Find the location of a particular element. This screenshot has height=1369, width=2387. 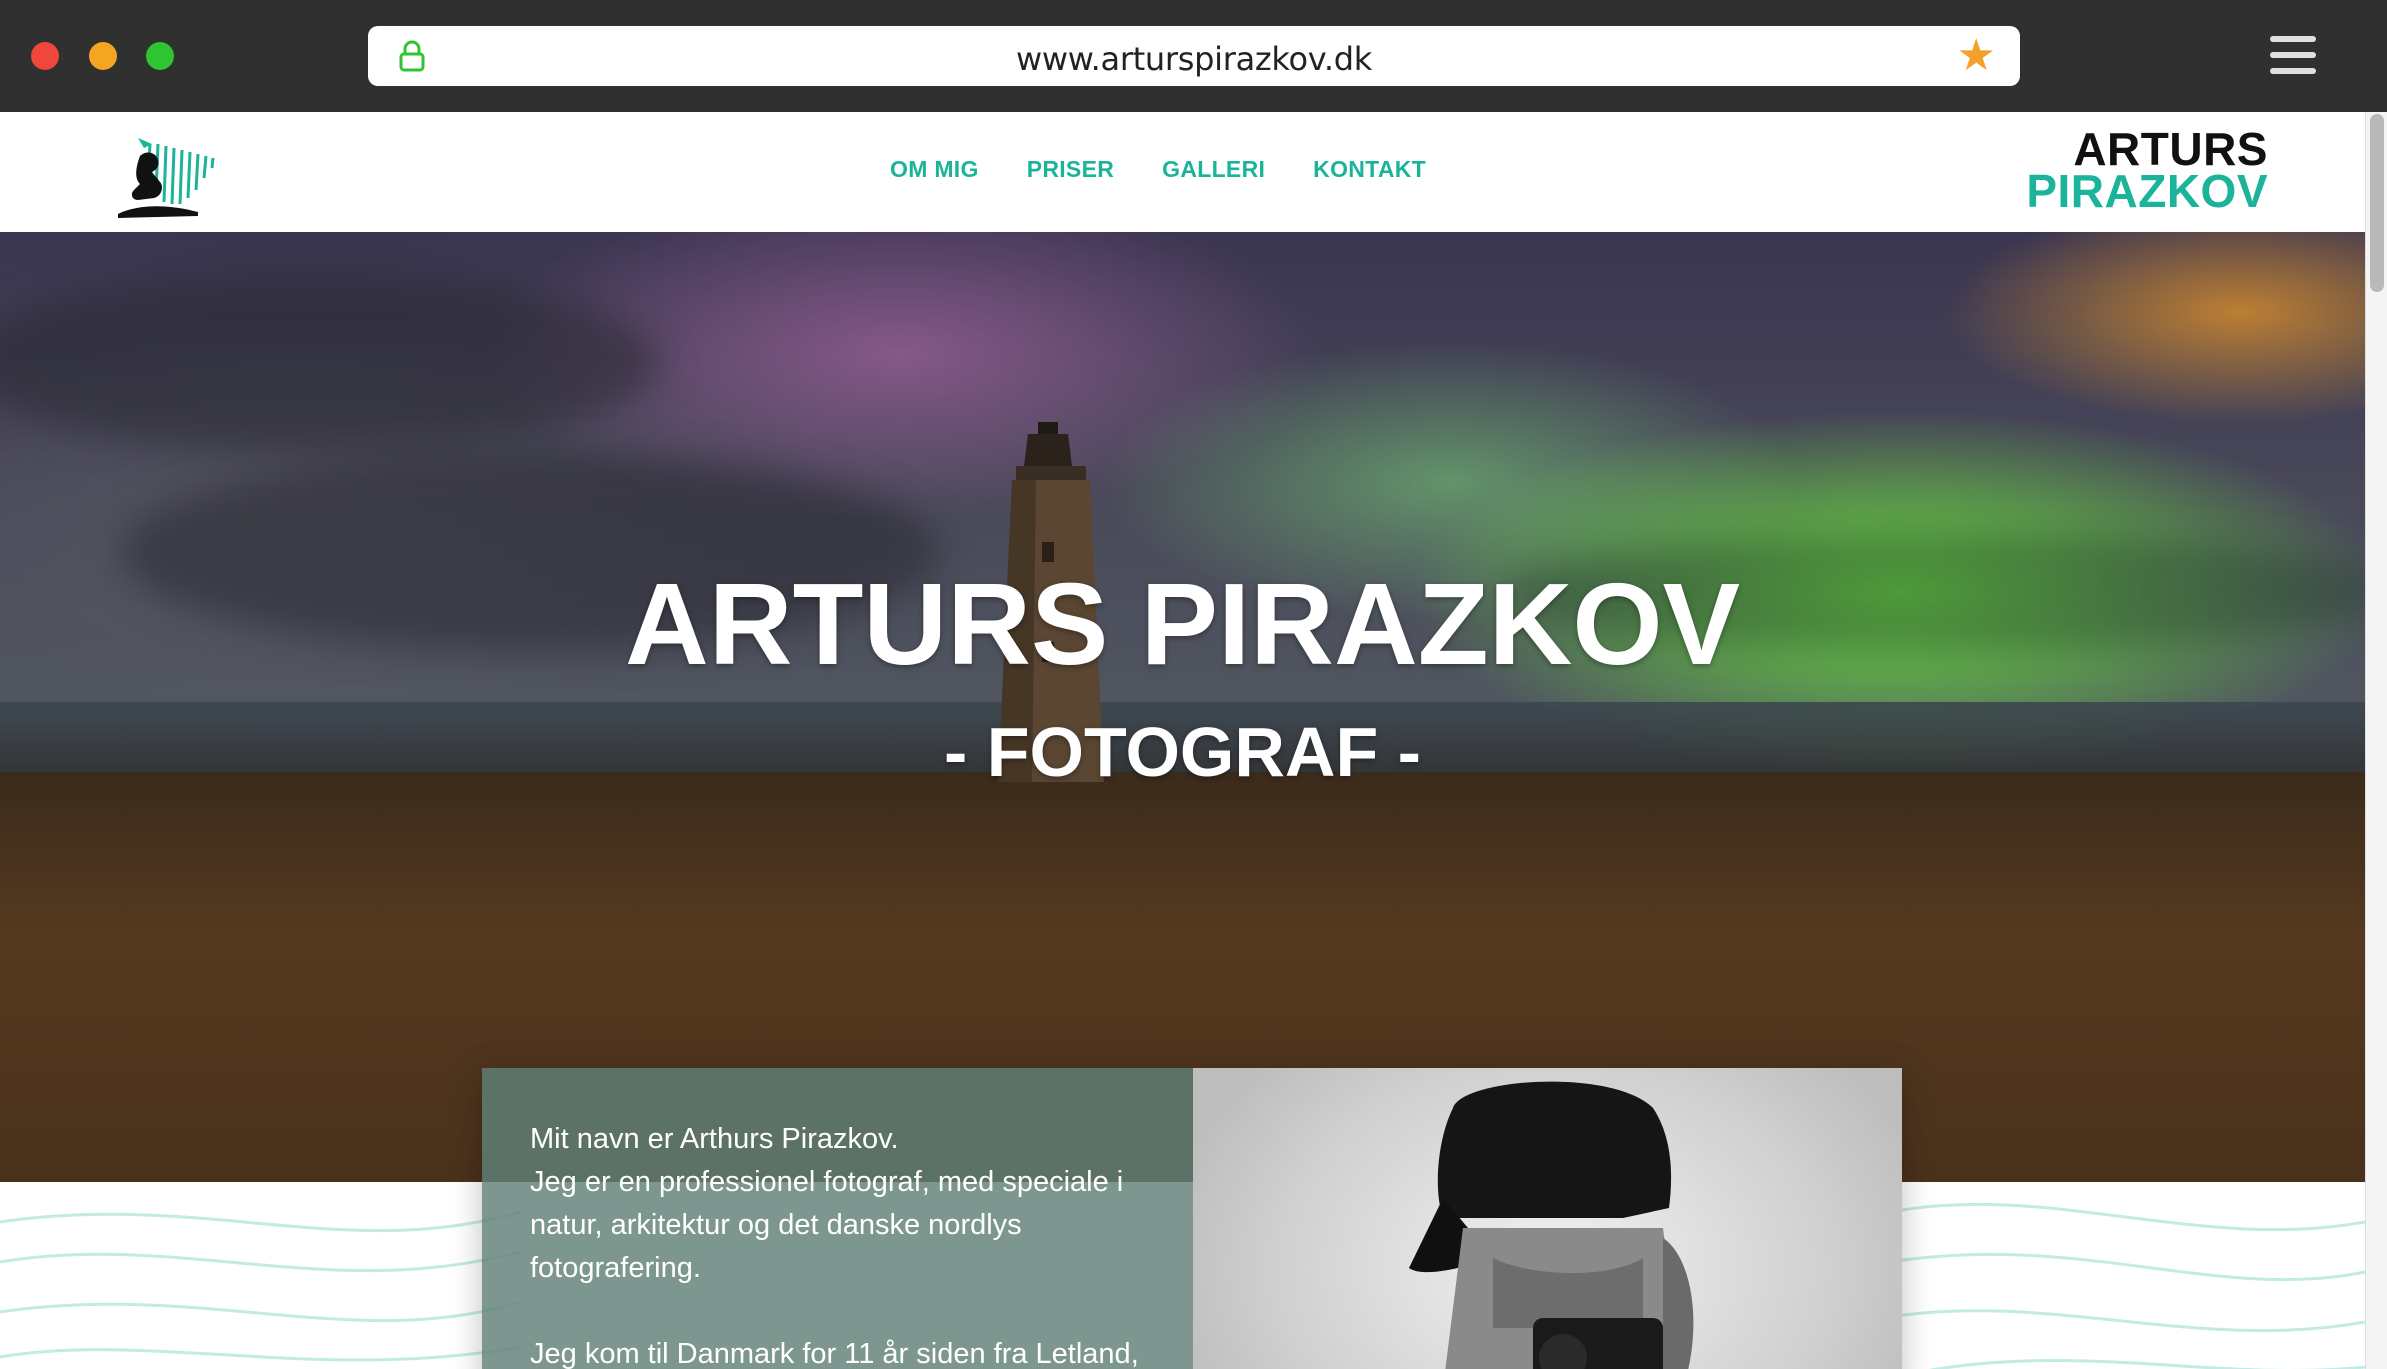

nav-item-galleri: GALLERI is located at coordinates (1213, 169).